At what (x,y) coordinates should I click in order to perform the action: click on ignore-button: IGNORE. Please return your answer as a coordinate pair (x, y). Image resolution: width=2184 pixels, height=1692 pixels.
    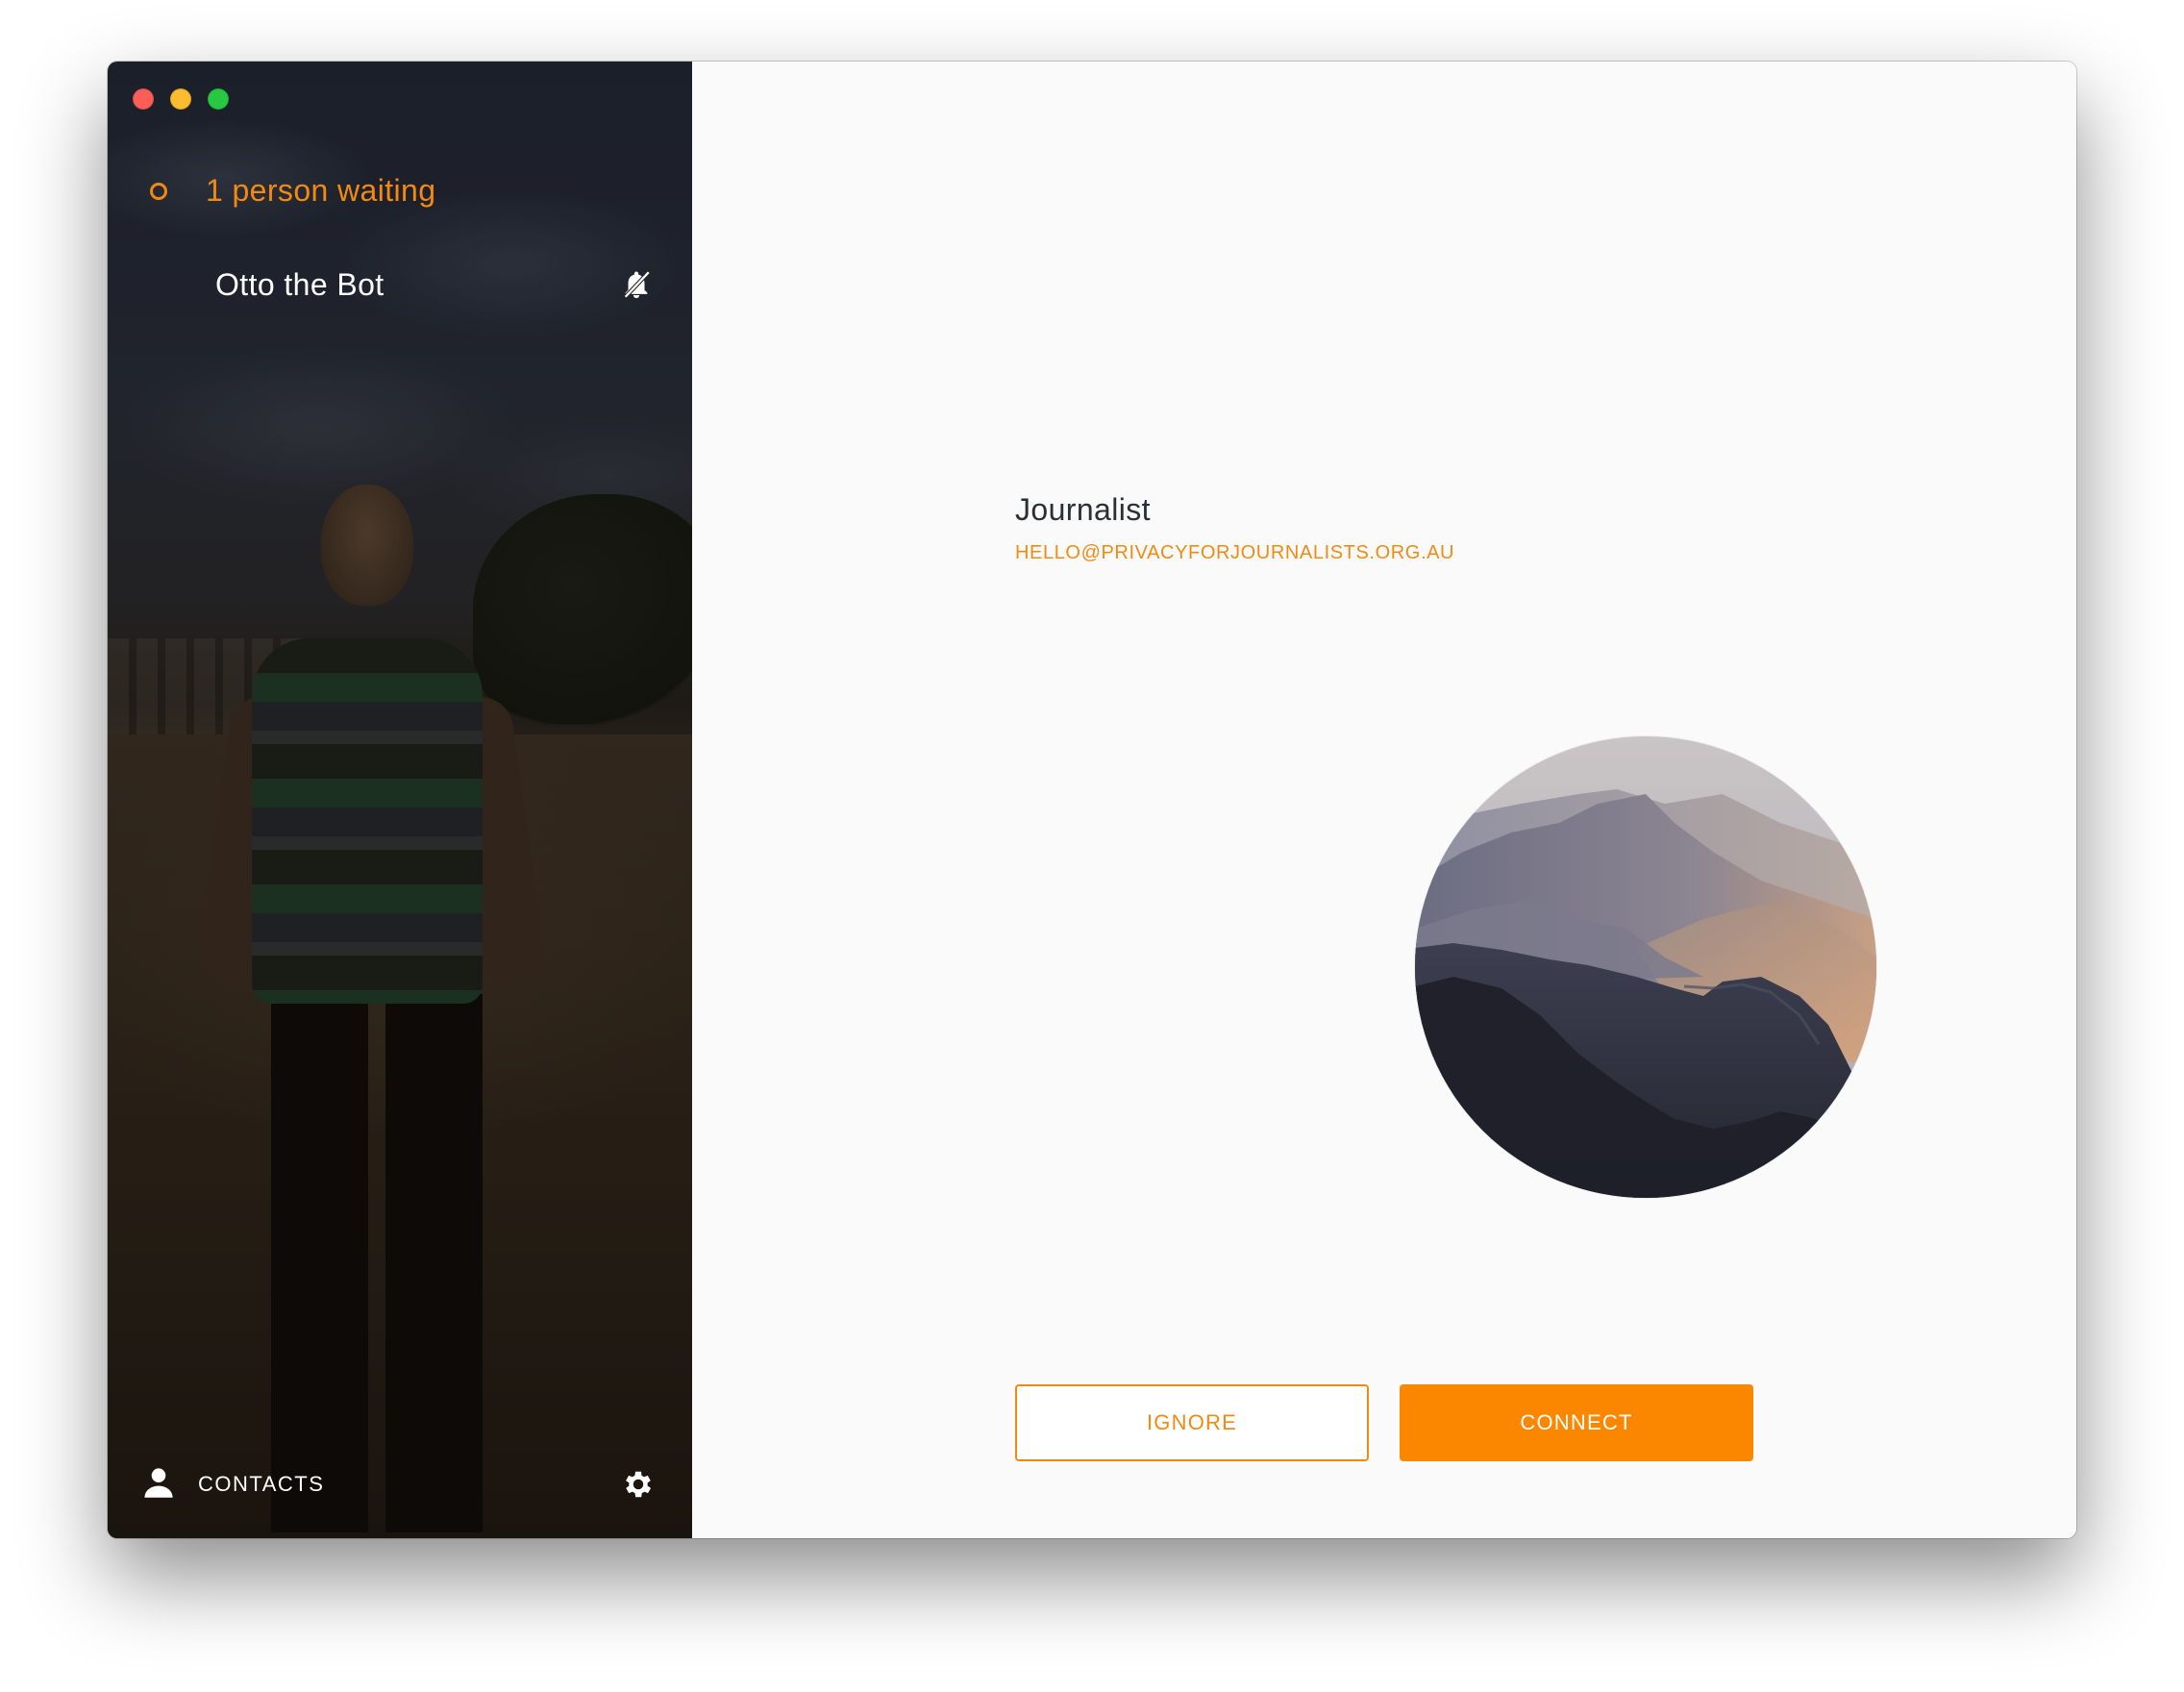
    Looking at the image, I should click on (1192, 1422).